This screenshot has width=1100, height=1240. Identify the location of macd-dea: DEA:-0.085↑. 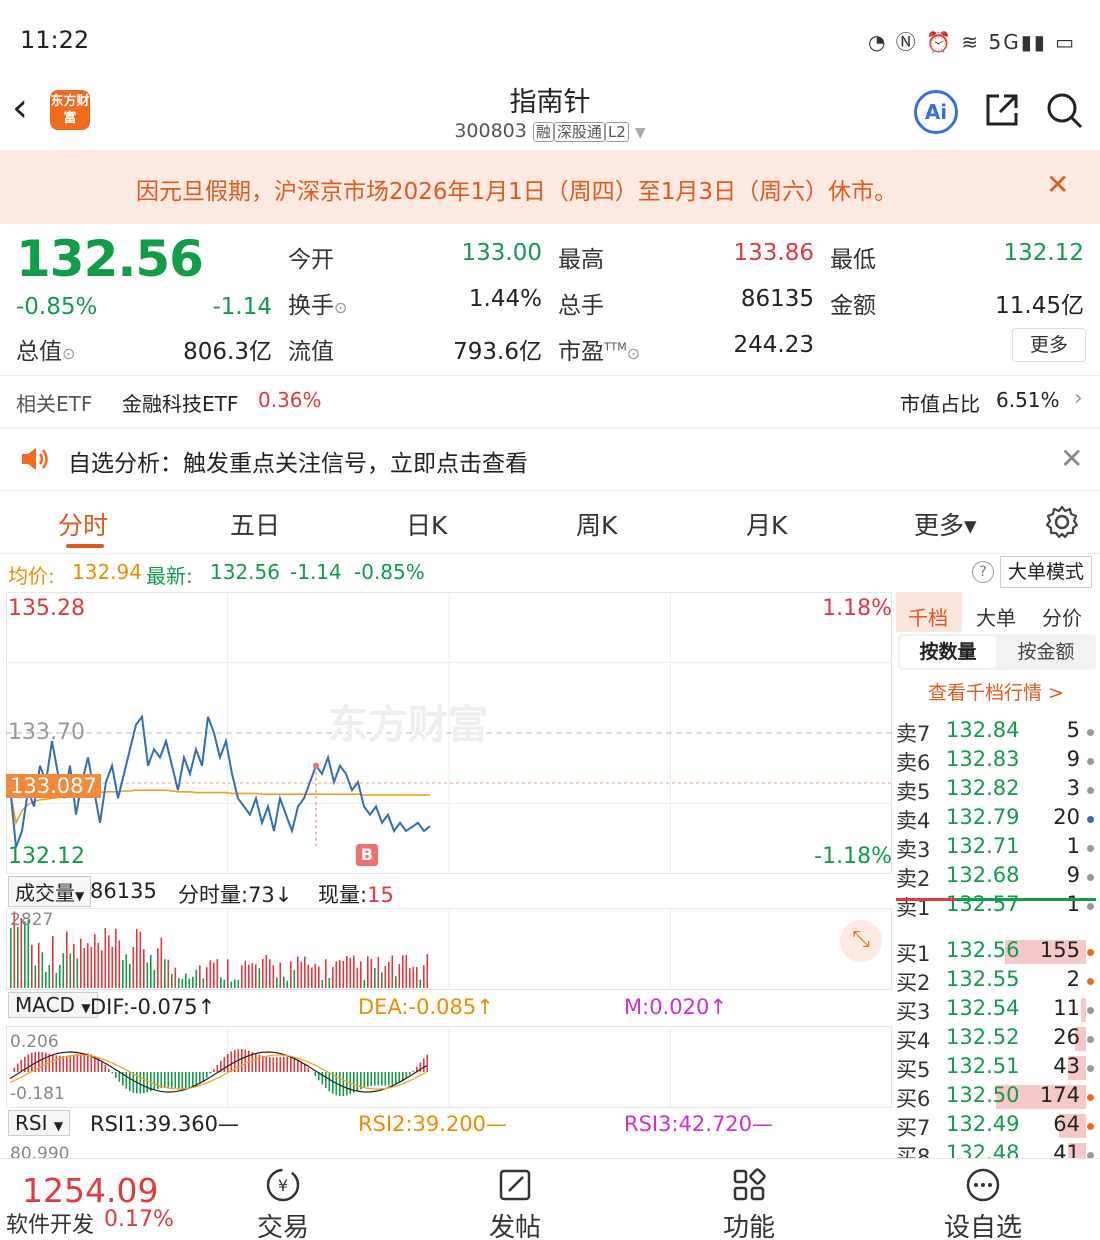
(426, 1007).